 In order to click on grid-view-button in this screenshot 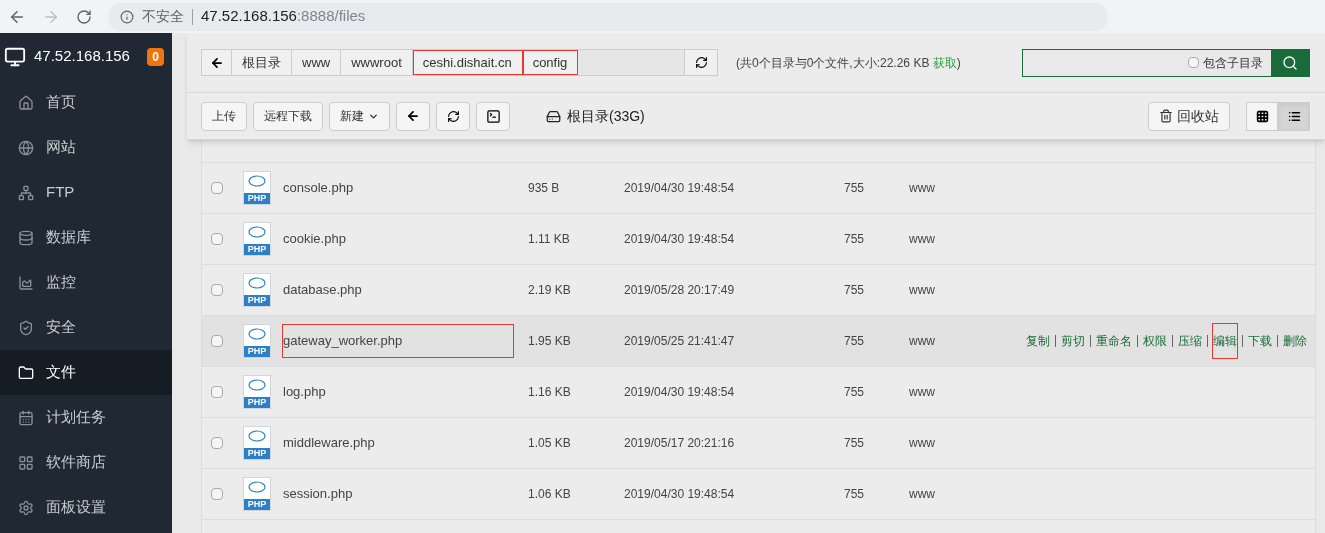, I will do `click(1262, 116)`.